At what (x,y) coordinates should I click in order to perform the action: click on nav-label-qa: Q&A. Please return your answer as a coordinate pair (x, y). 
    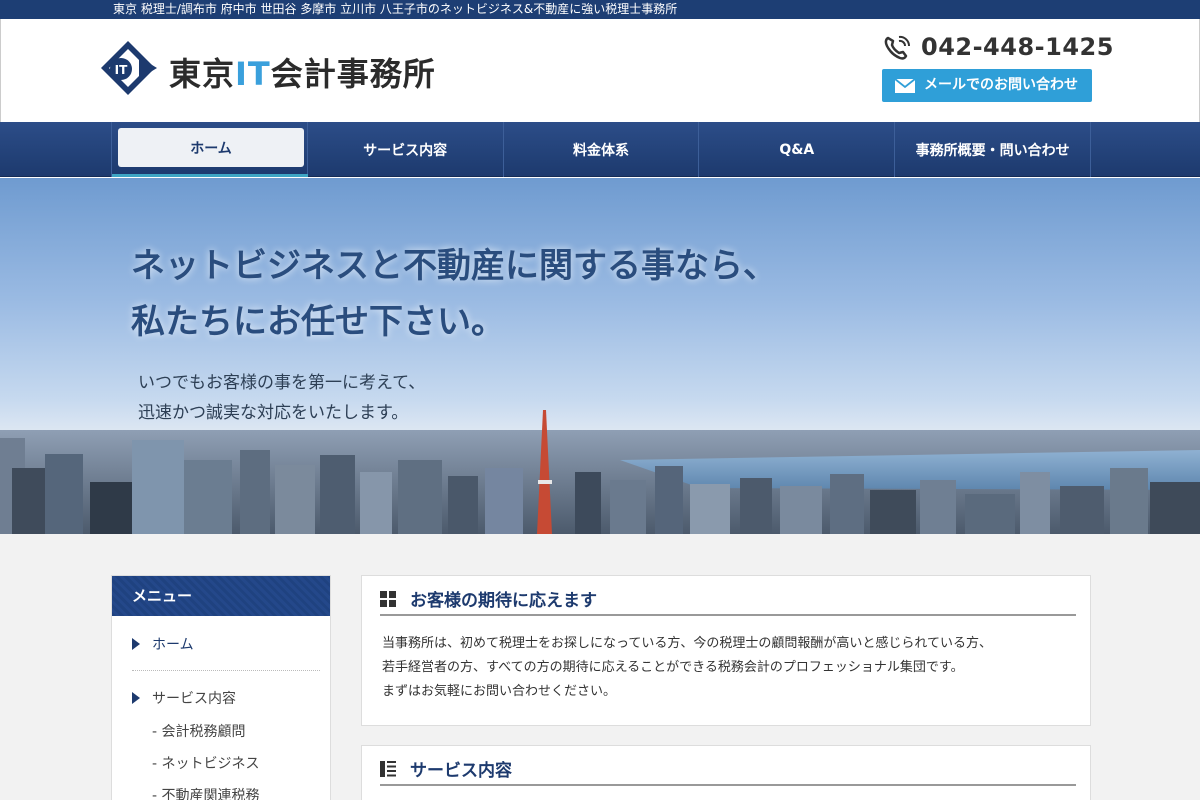
    Looking at the image, I should click on (797, 149).